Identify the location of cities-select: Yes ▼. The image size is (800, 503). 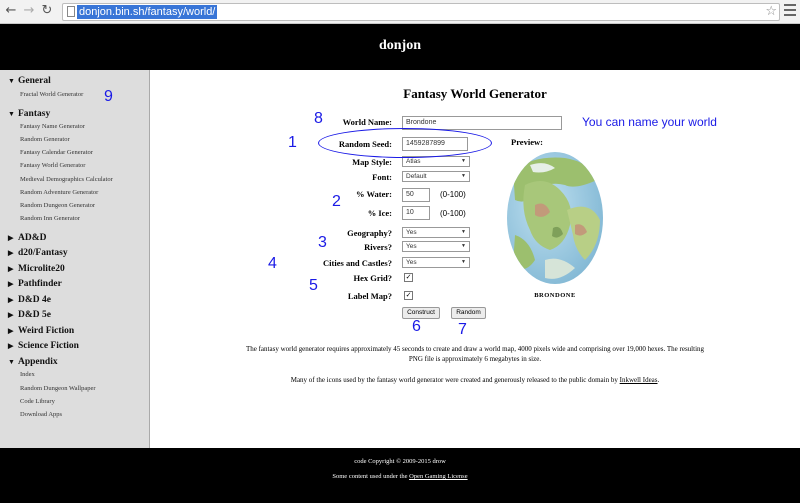
(436, 262).